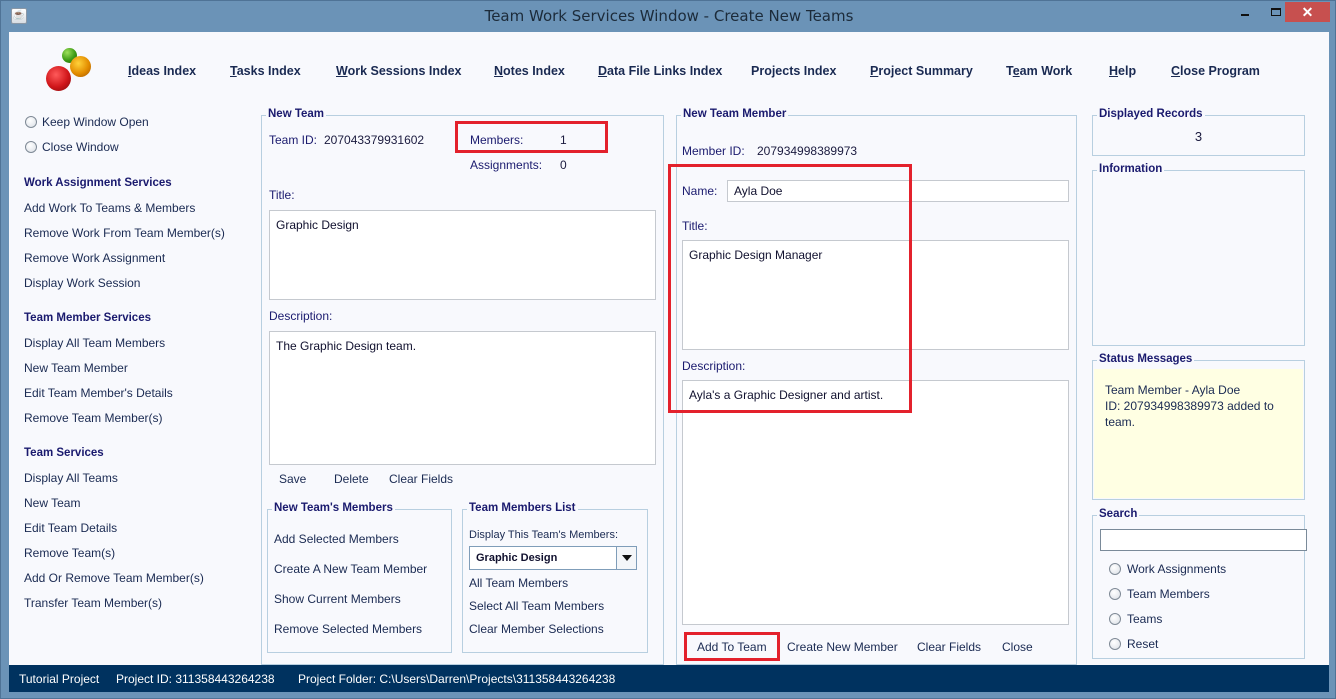 The height and width of the screenshot is (699, 1336). I want to click on nav-label: otes Index, so click(534, 71).